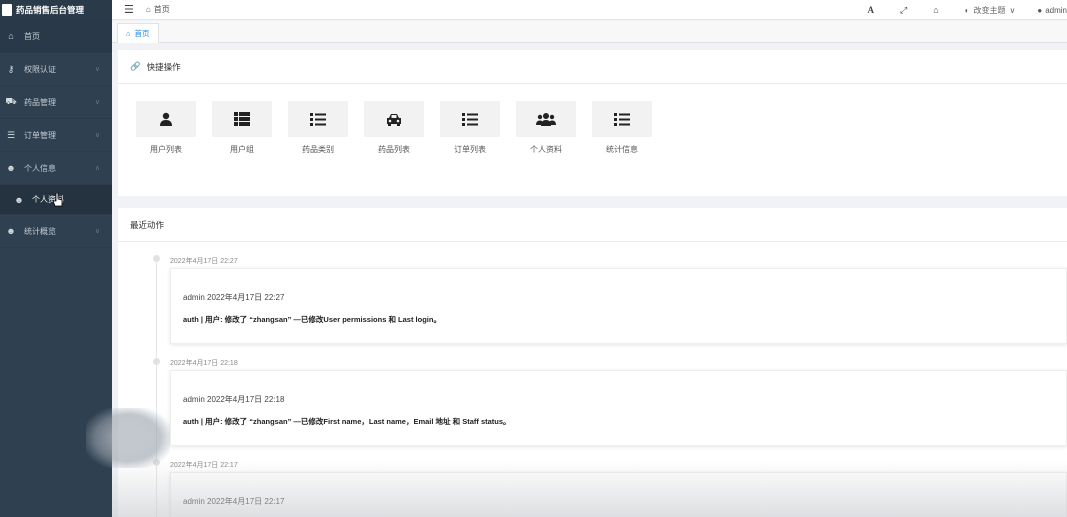 This screenshot has height=517, width=1067. What do you see at coordinates (40, 168) in the screenshot?
I see `sidebar-item-label: 个人信息` at bounding box center [40, 168].